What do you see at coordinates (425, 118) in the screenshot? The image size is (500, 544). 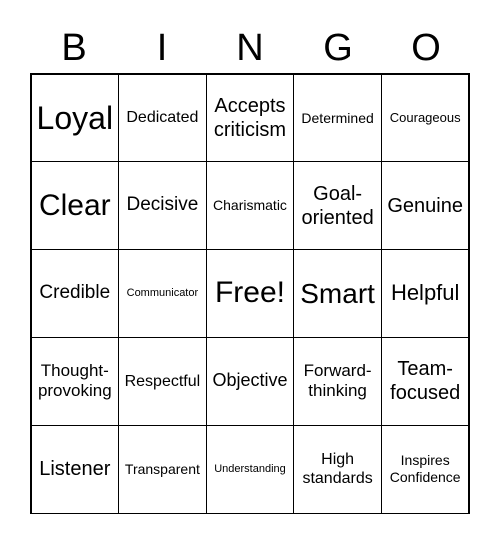 I see `bingo-cell: Courageous` at bounding box center [425, 118].